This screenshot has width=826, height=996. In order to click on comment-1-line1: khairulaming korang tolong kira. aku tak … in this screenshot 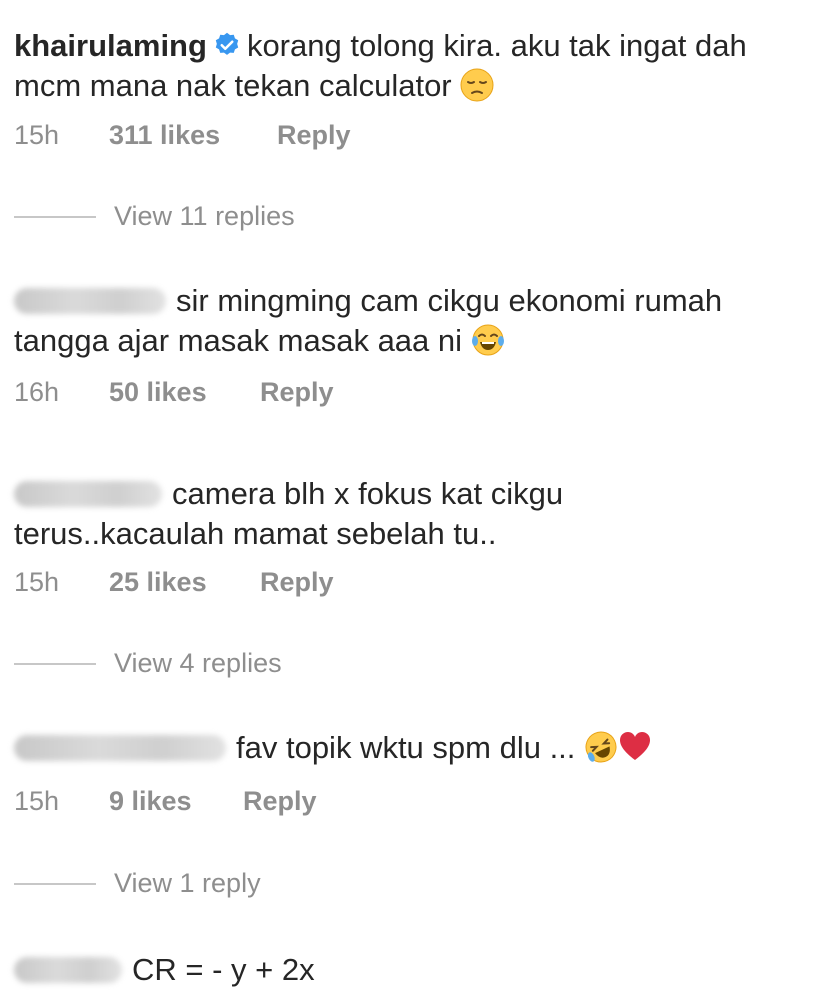, I will do `click(414, 46)`.